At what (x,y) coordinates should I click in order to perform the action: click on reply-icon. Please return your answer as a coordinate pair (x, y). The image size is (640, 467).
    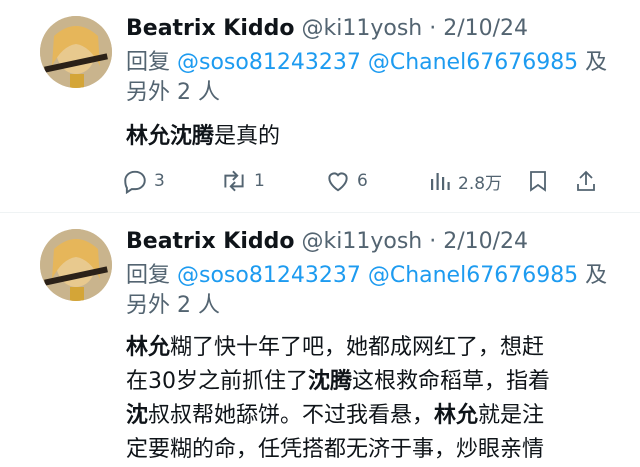
    Looking at the image, I should click on (135, 181).